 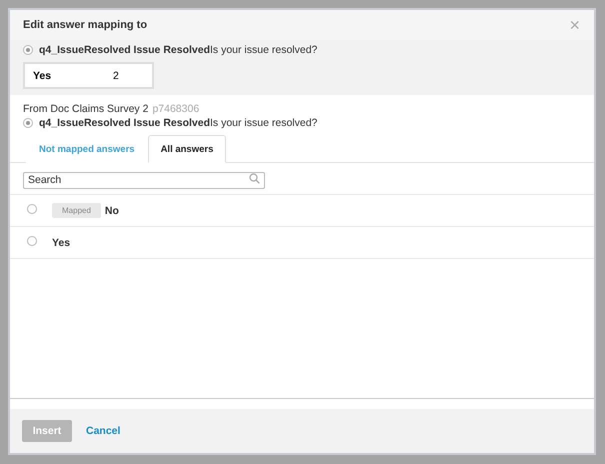 What do you see at coordinates (85, 25) in the screenshot?
I see `dialog-title: Edit answer mapping to` at bounding box center [85, 25].